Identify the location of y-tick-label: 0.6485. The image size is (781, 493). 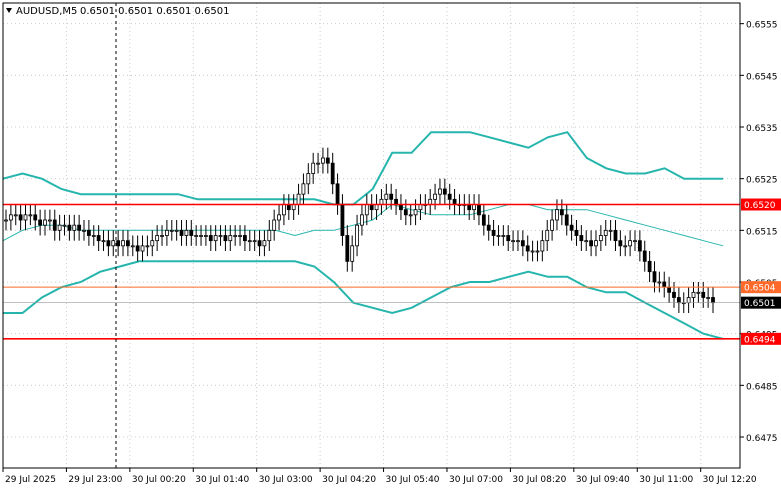
(762, 387).